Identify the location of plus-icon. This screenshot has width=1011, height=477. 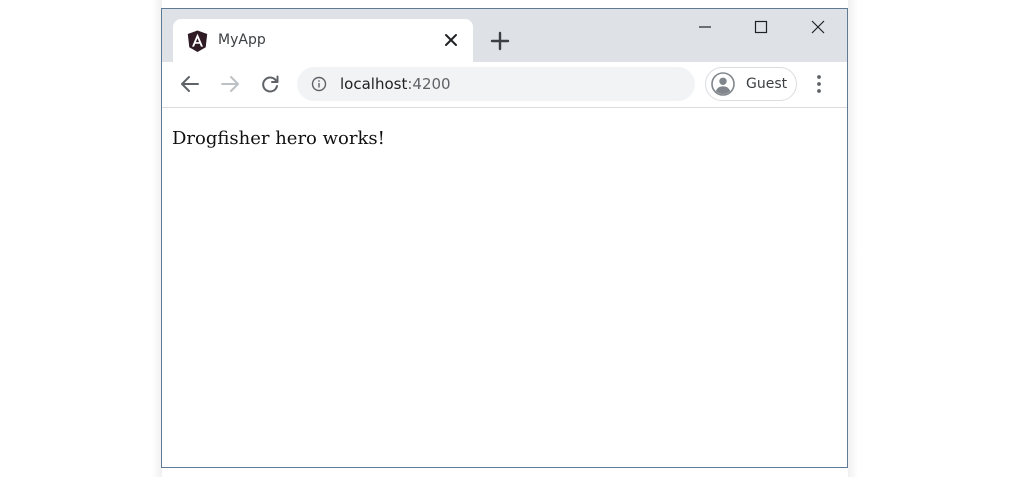
(500, 41).